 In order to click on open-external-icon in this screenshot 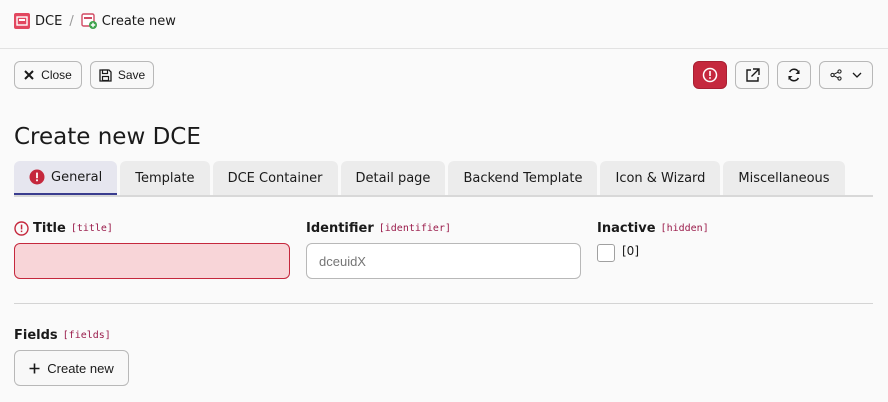, I will do `click(752, 75)`.